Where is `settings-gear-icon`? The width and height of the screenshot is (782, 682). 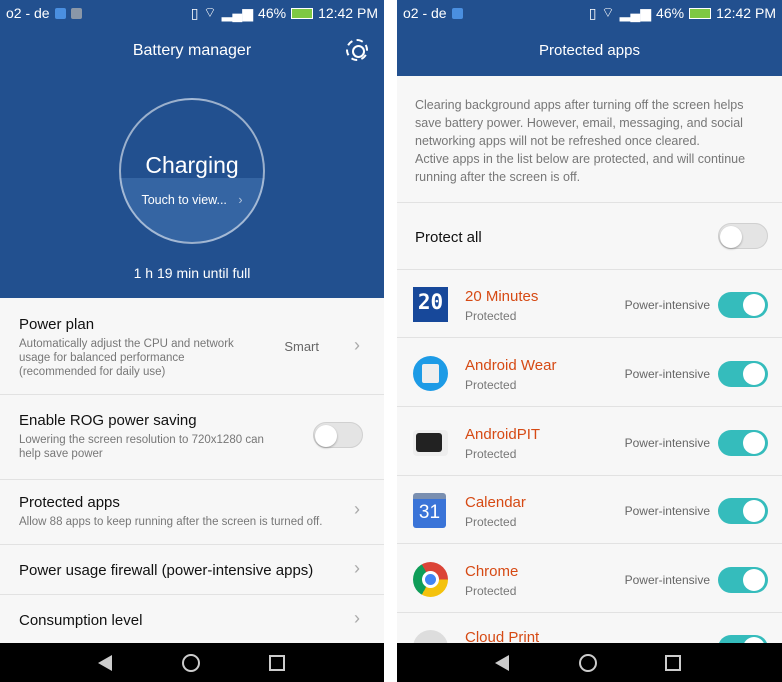
settings-gear-icon is located at coordinates (357, 50).